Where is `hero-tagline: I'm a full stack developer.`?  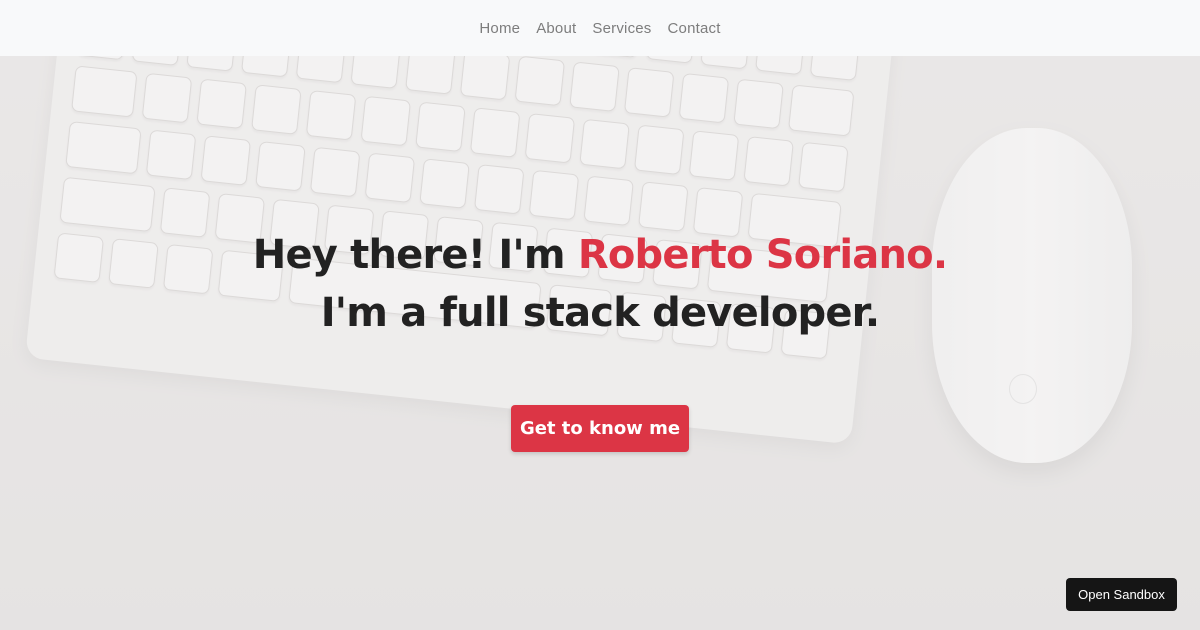 hero-tagline: I'm a full stack developer. is located at coordinates (600, 313).